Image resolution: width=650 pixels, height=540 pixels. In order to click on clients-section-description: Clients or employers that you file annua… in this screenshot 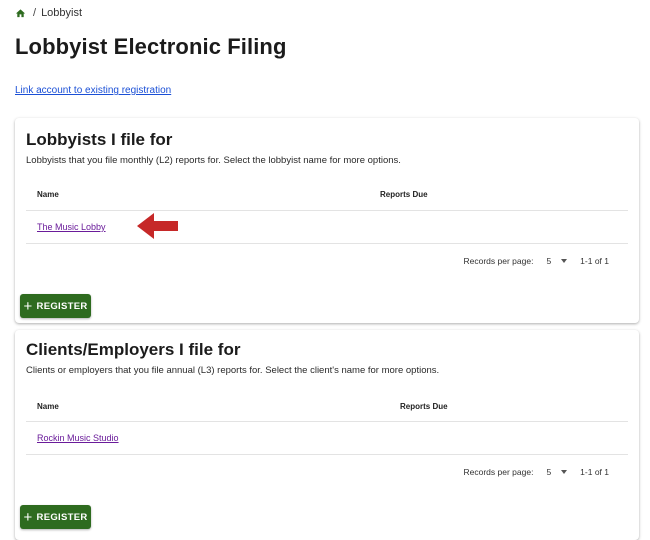, I will do `click(233, 370)`.